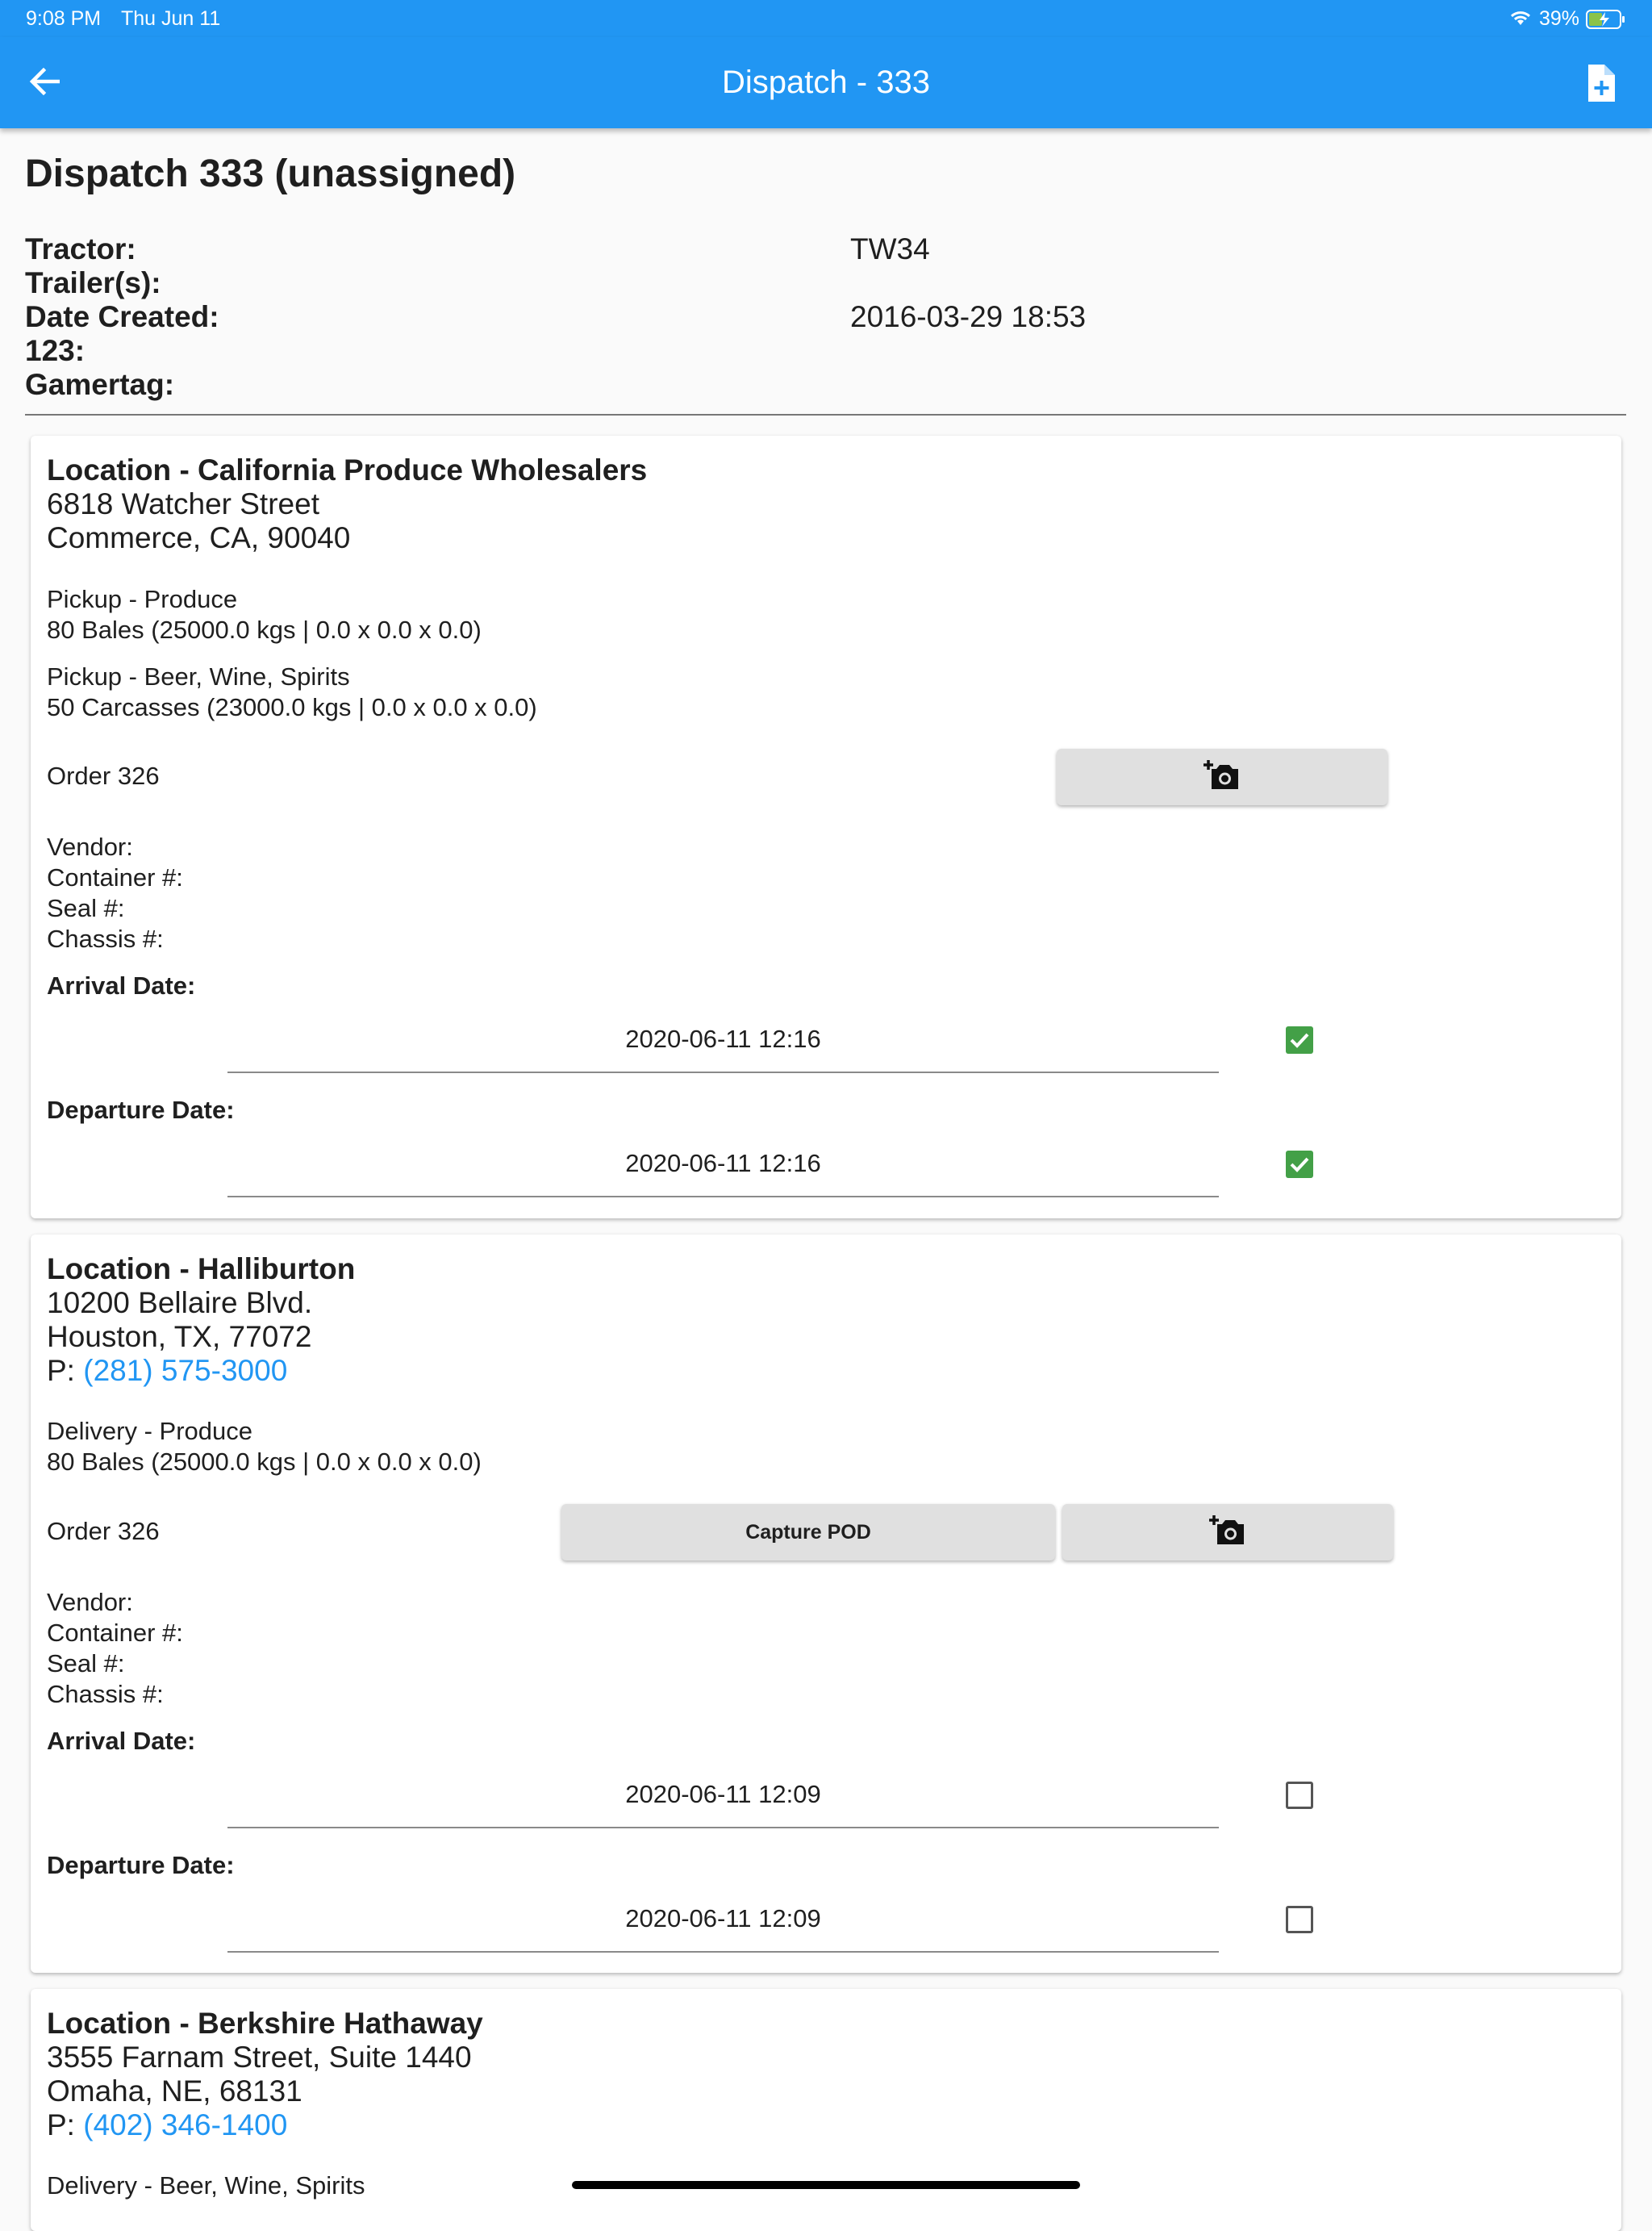  I want to click on departure-date-field: 2020-06-11 12:16, so click(723, 1168).